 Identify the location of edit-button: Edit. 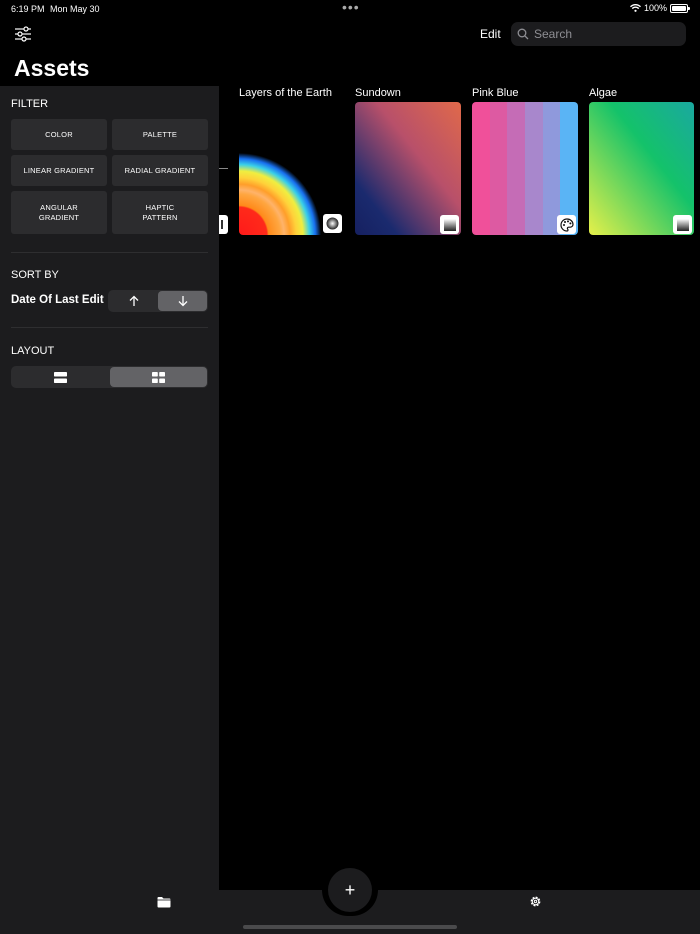
(490, 34).